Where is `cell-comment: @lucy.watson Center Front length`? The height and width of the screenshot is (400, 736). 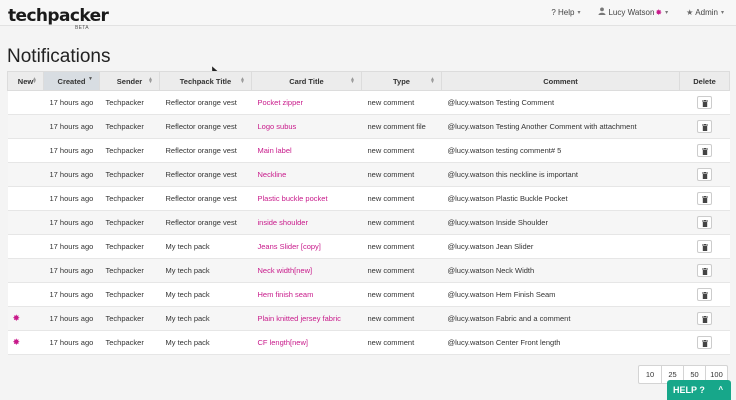
cell-comment: @lucy.watson Center Front length is located at coordinates (560, 342).